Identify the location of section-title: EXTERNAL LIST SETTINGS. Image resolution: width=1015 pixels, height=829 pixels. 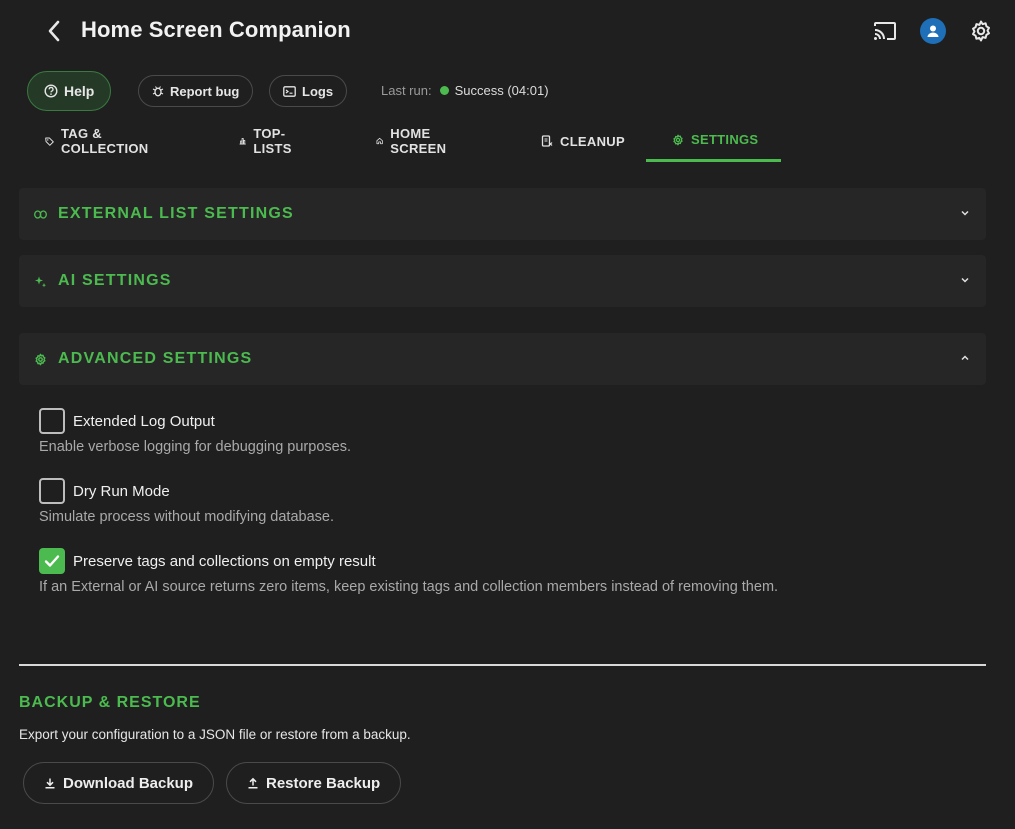
(176, 213).